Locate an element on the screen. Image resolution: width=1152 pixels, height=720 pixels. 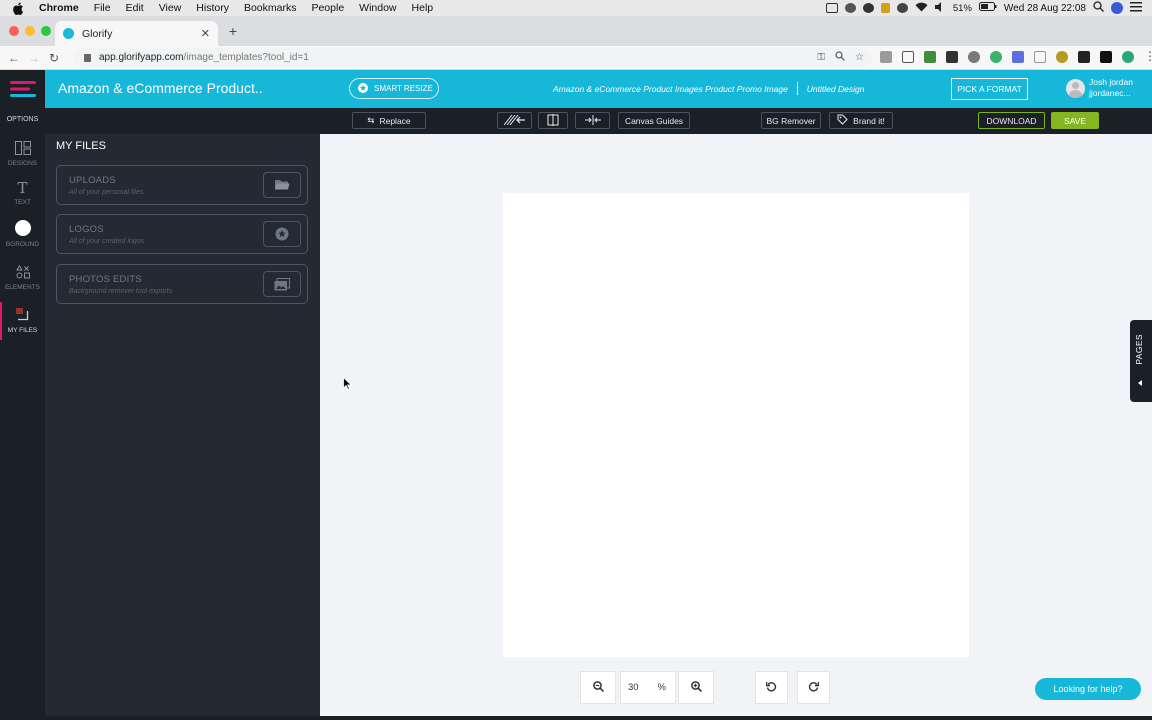
minimize-window-icon is located at coordinates (30, 31).